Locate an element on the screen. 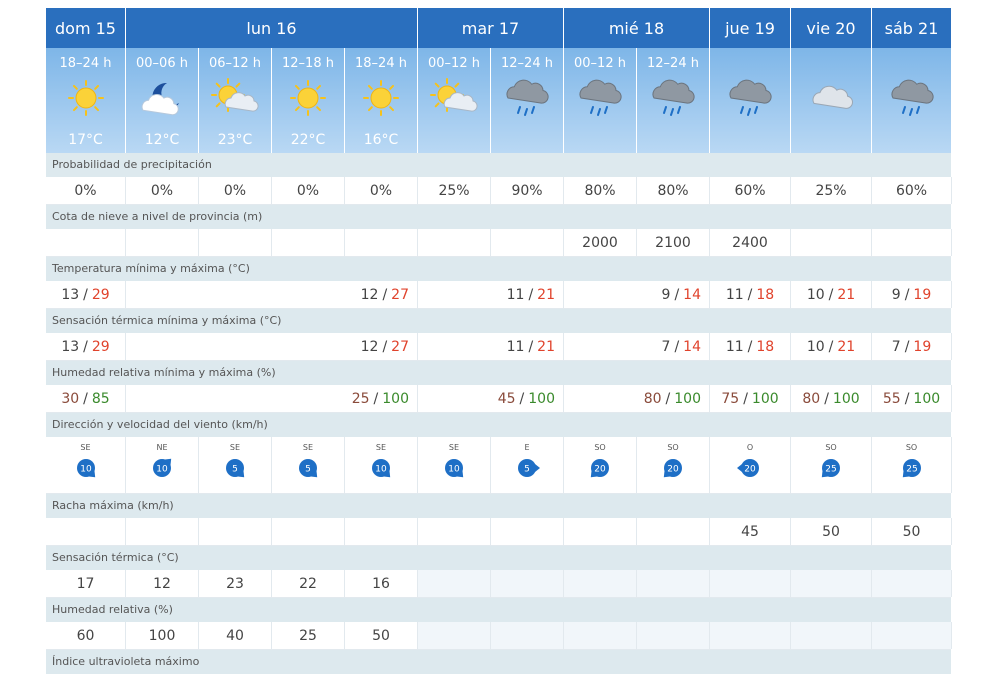 The height and width of the screenshot is (674, 990). day-header: dom 15 is located at coordinates (86, 28).